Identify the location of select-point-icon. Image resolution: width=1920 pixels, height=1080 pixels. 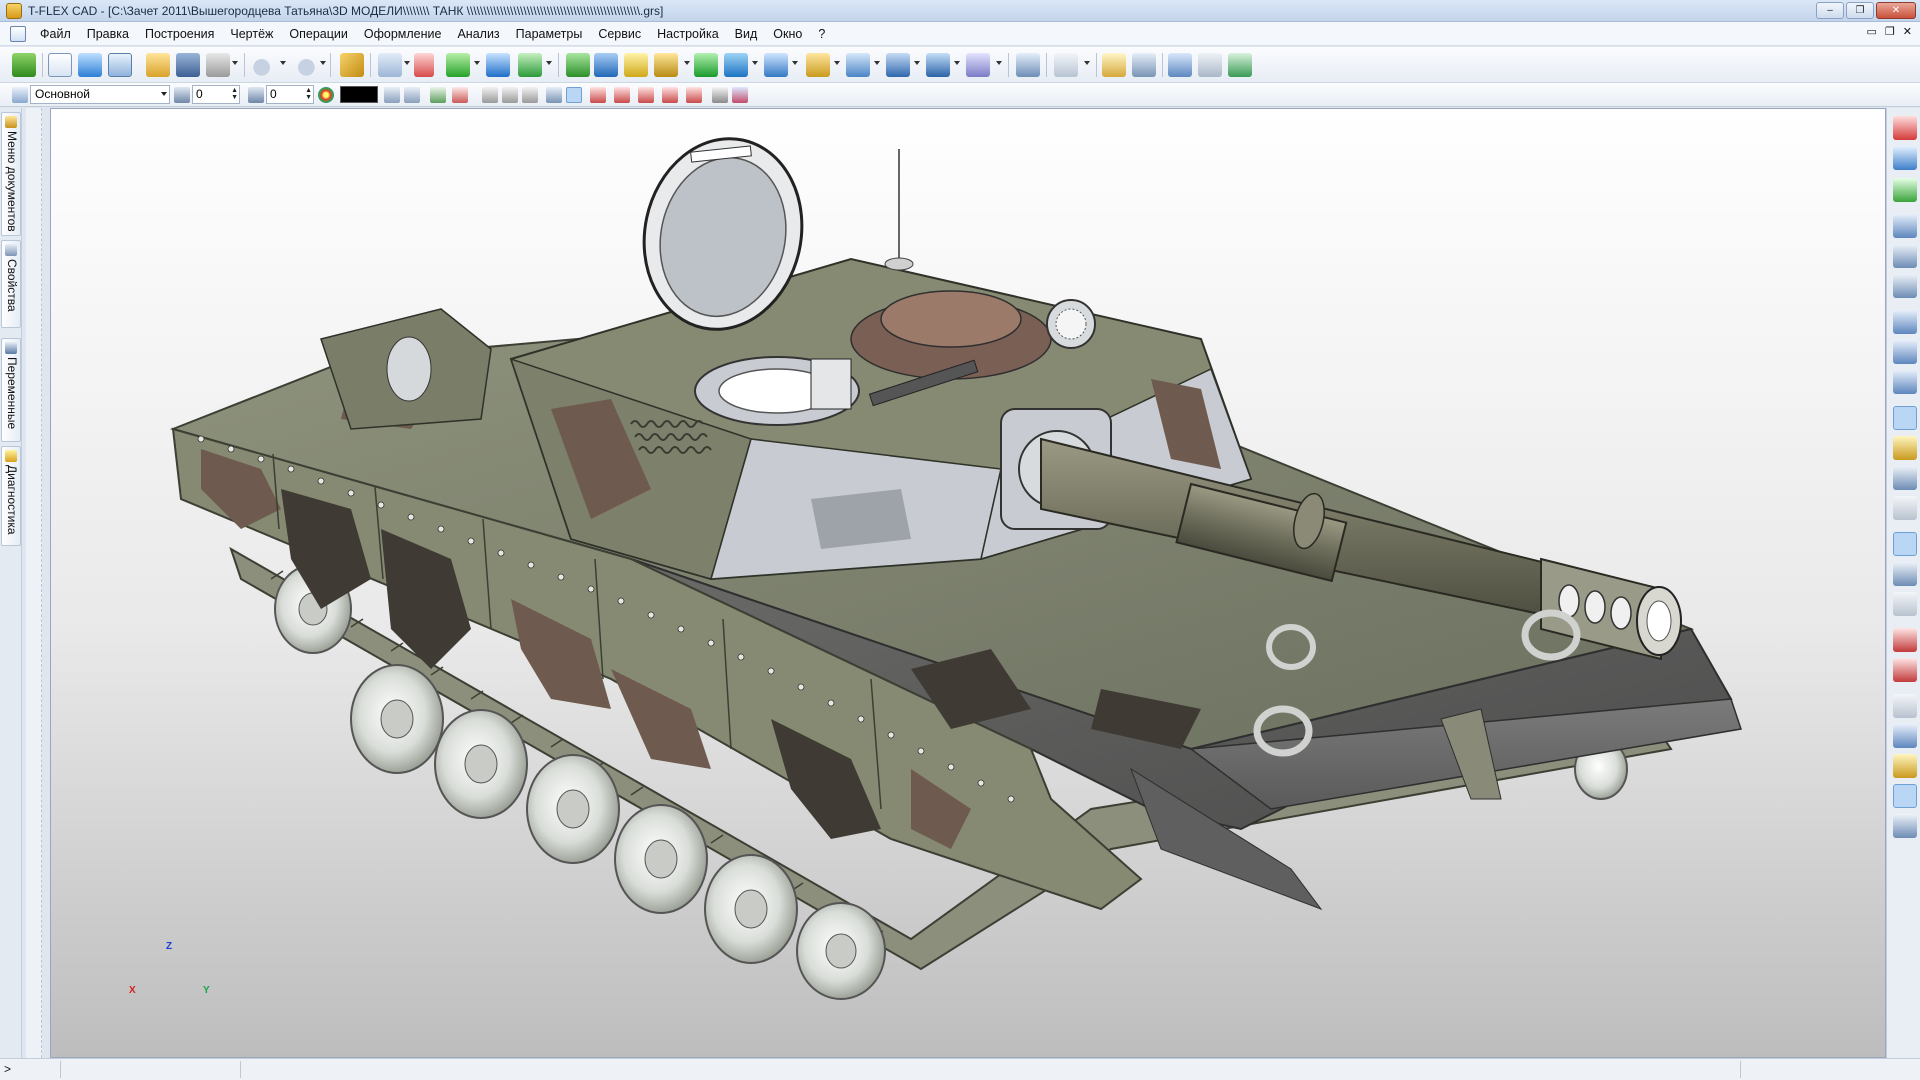
(490, 95).